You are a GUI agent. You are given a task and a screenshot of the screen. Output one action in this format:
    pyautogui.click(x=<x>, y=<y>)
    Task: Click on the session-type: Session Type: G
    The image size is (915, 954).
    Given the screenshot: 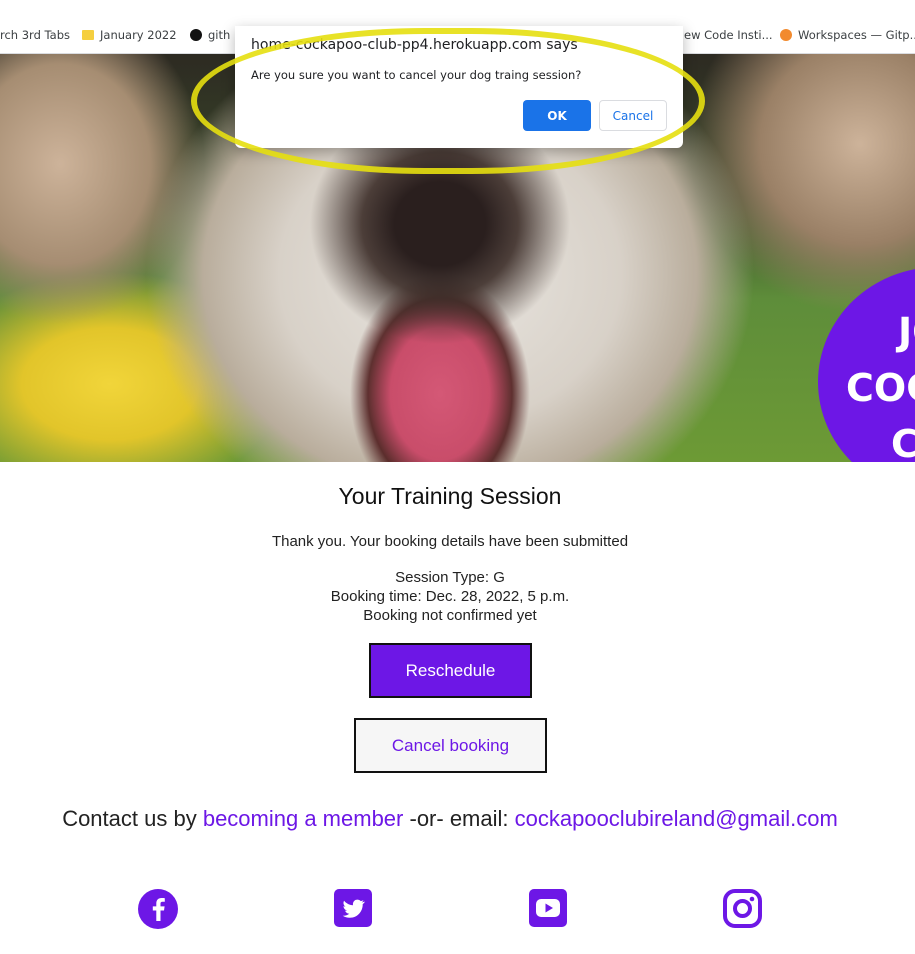 What is the action you would take?
    pyautogui.click(x=450, y=577)
    